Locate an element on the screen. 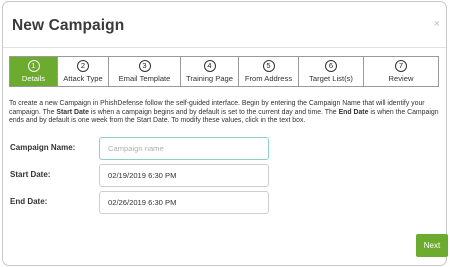 The image size is (450, 267). step-review: 7 Review is located at coordinates (400, 71).